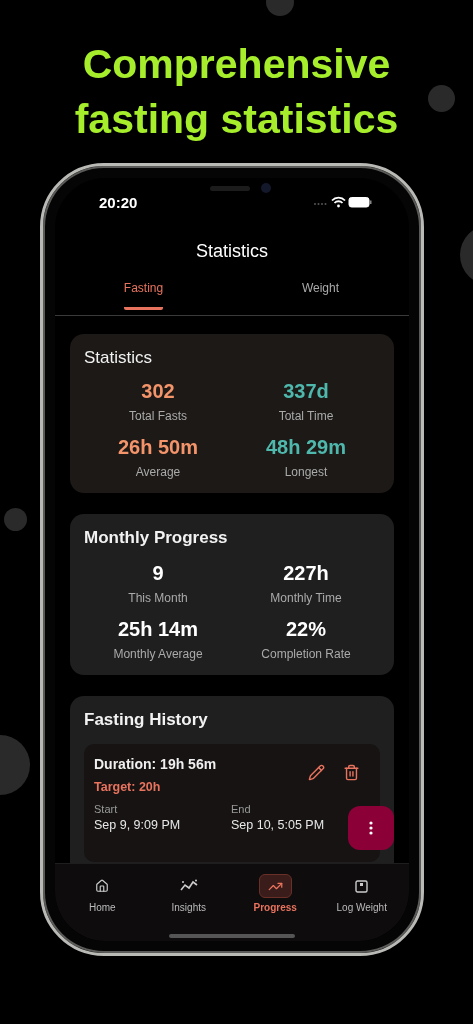 The height and width of the screenshot is (1024, 473). I want to click on home-icon, so click(102, 886).